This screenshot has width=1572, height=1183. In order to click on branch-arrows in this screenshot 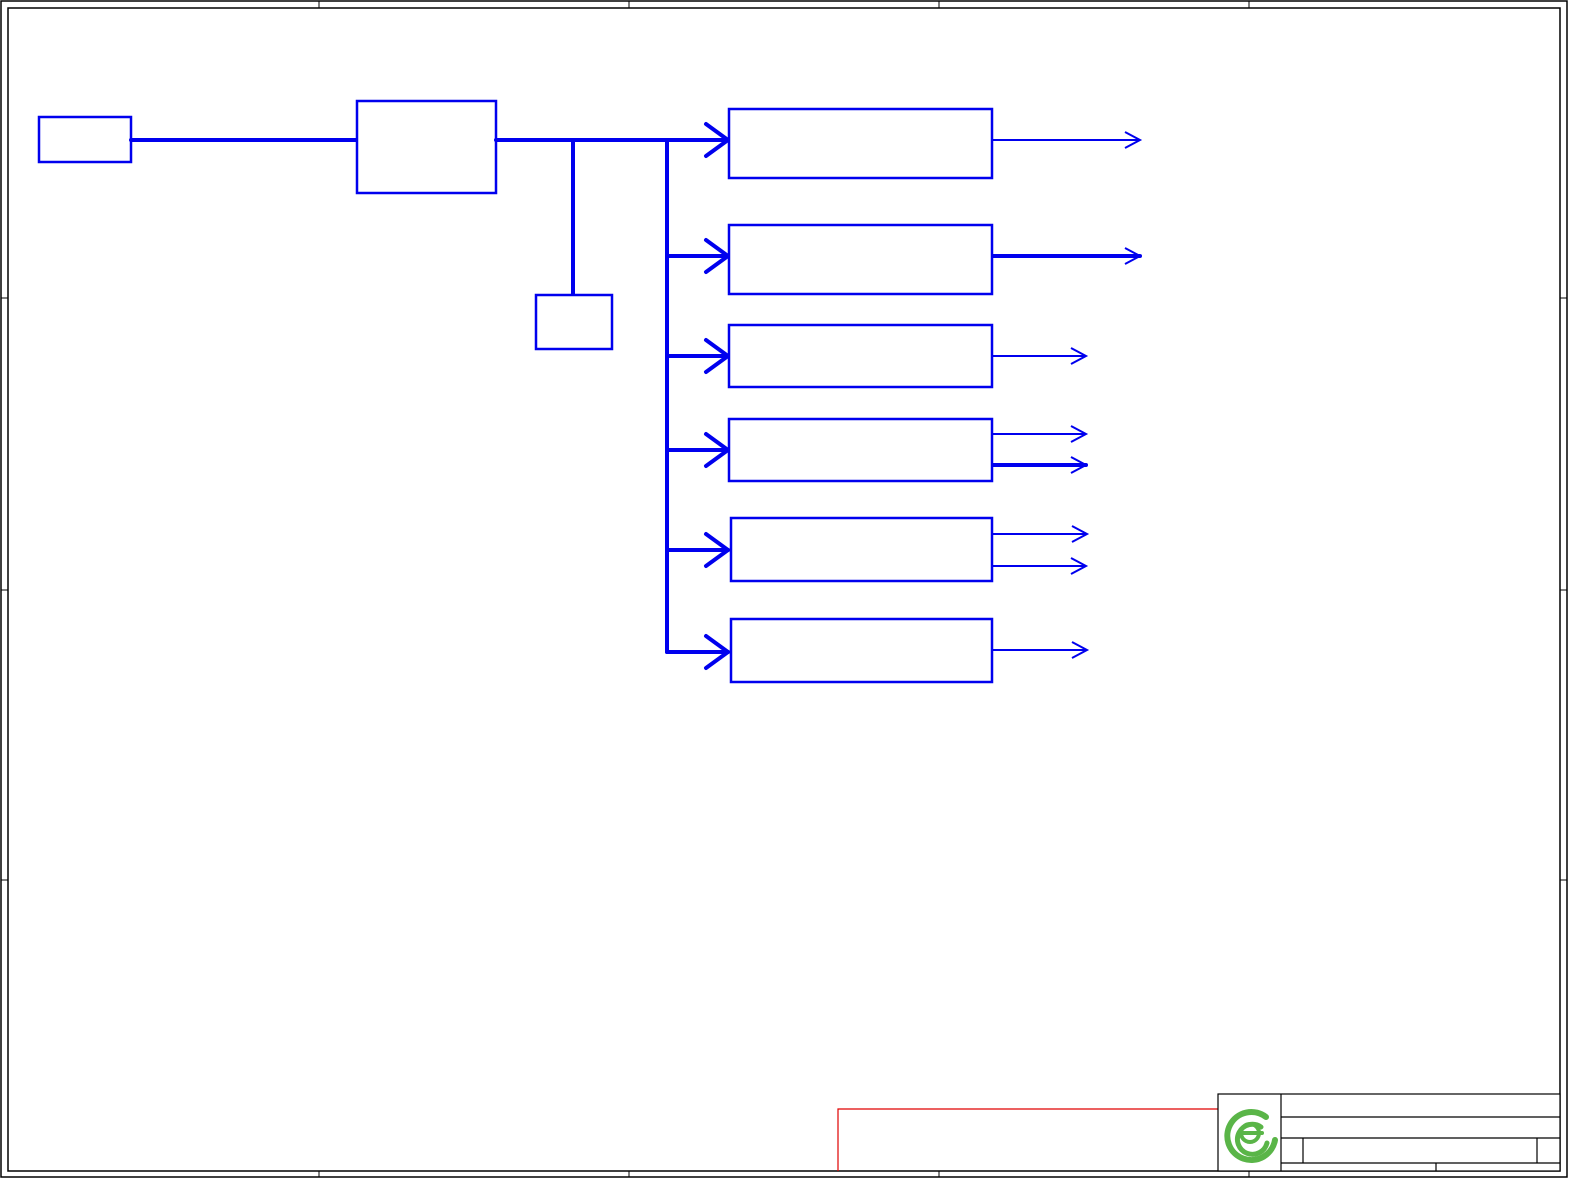, I will do `click(698, 396)`.